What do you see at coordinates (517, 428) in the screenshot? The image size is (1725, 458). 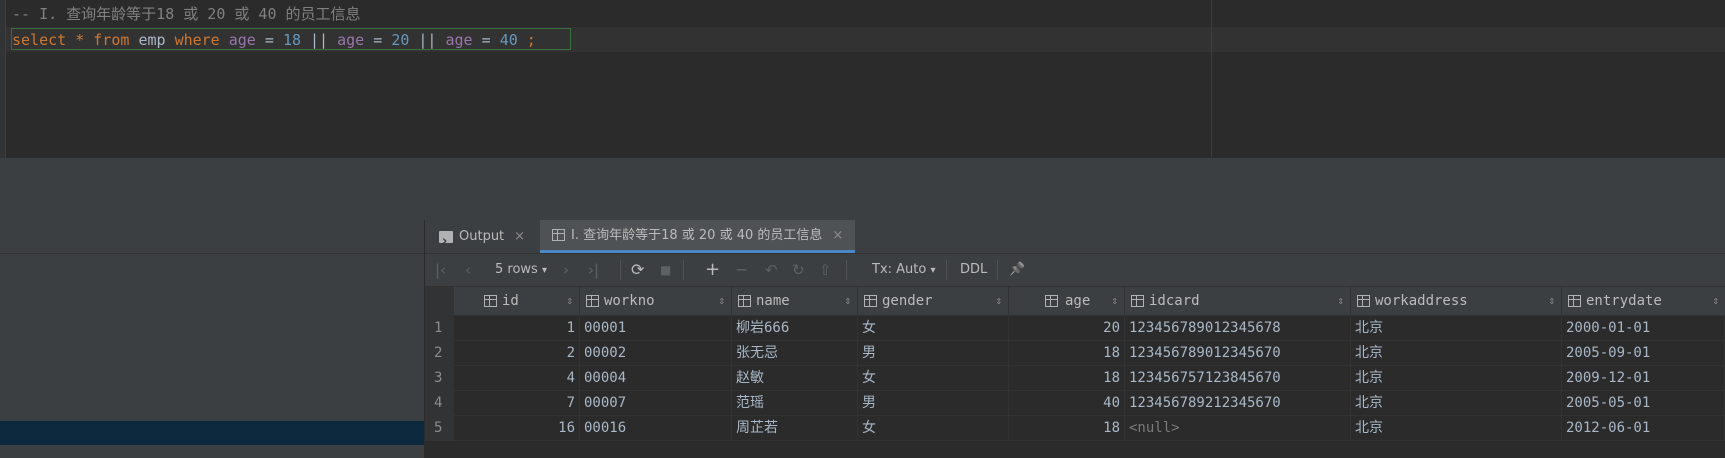 I see `cell-id: 16` at bounding box center [517, 428].